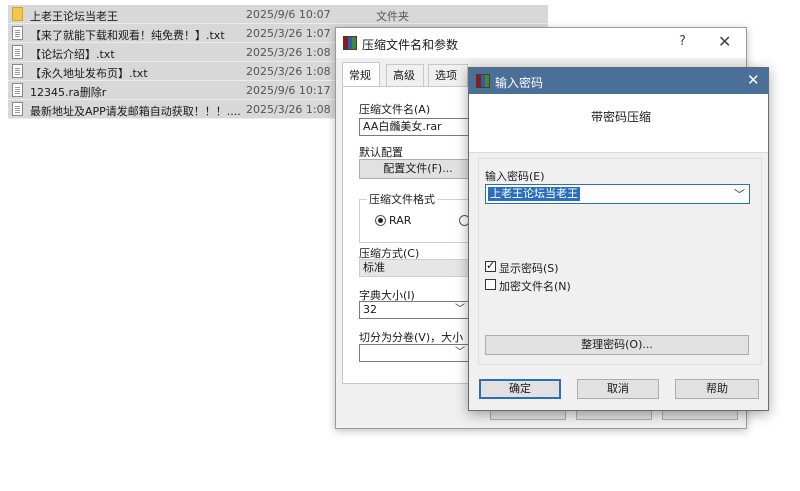 The height and width of the screenshot is (491, 800). What do you see at coordinates (520, 389) in the screenshot?
I see `ok-button: 确定` at bounding box center [520, 389].